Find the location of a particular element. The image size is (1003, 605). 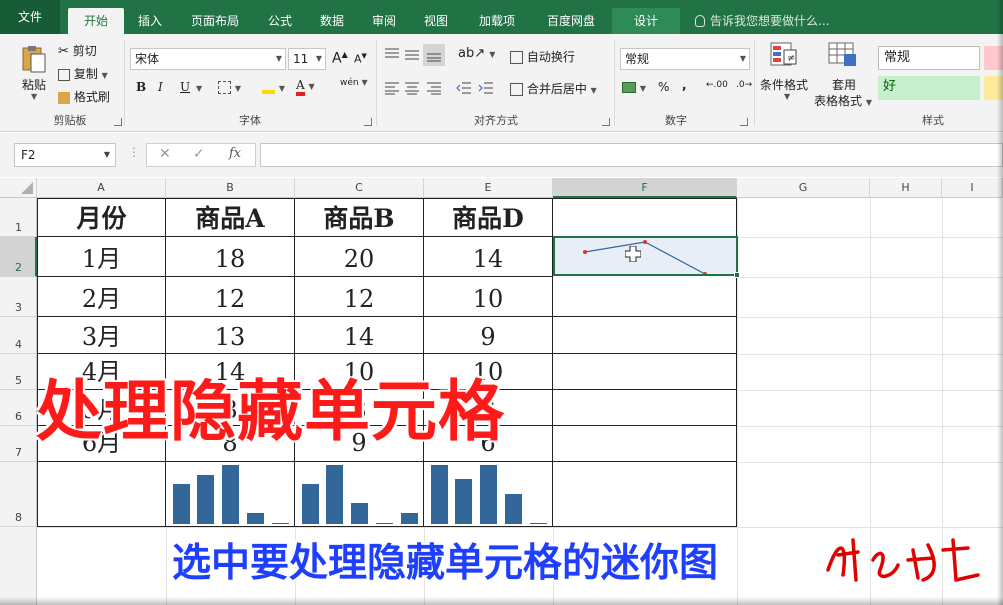

row-header-8: 8 is located at coordinates (18, 494).